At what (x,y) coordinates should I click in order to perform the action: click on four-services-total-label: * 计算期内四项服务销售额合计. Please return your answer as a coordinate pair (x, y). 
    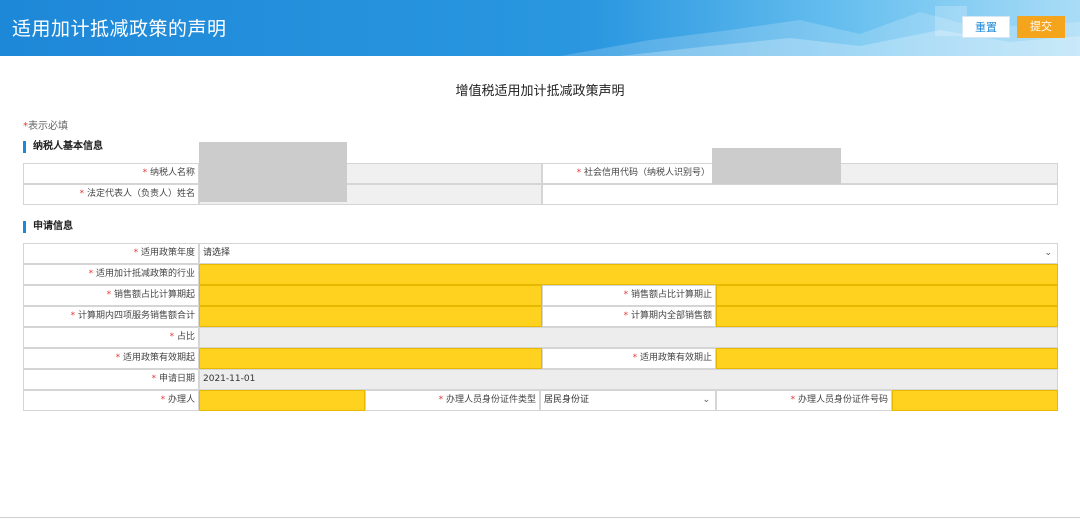
    Looking at the image, I should click on (111, 316).